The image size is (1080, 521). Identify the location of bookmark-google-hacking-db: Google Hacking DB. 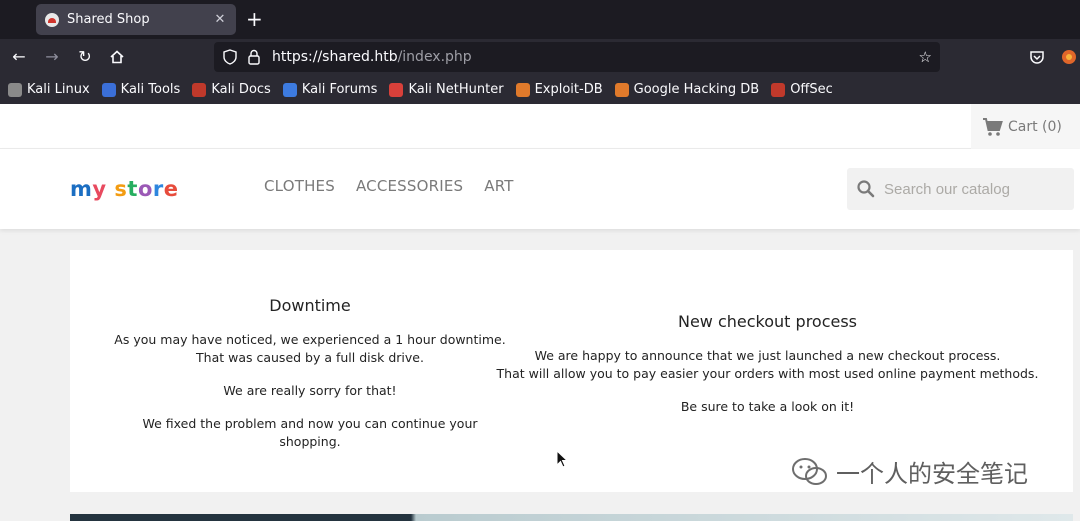
(686, 89).